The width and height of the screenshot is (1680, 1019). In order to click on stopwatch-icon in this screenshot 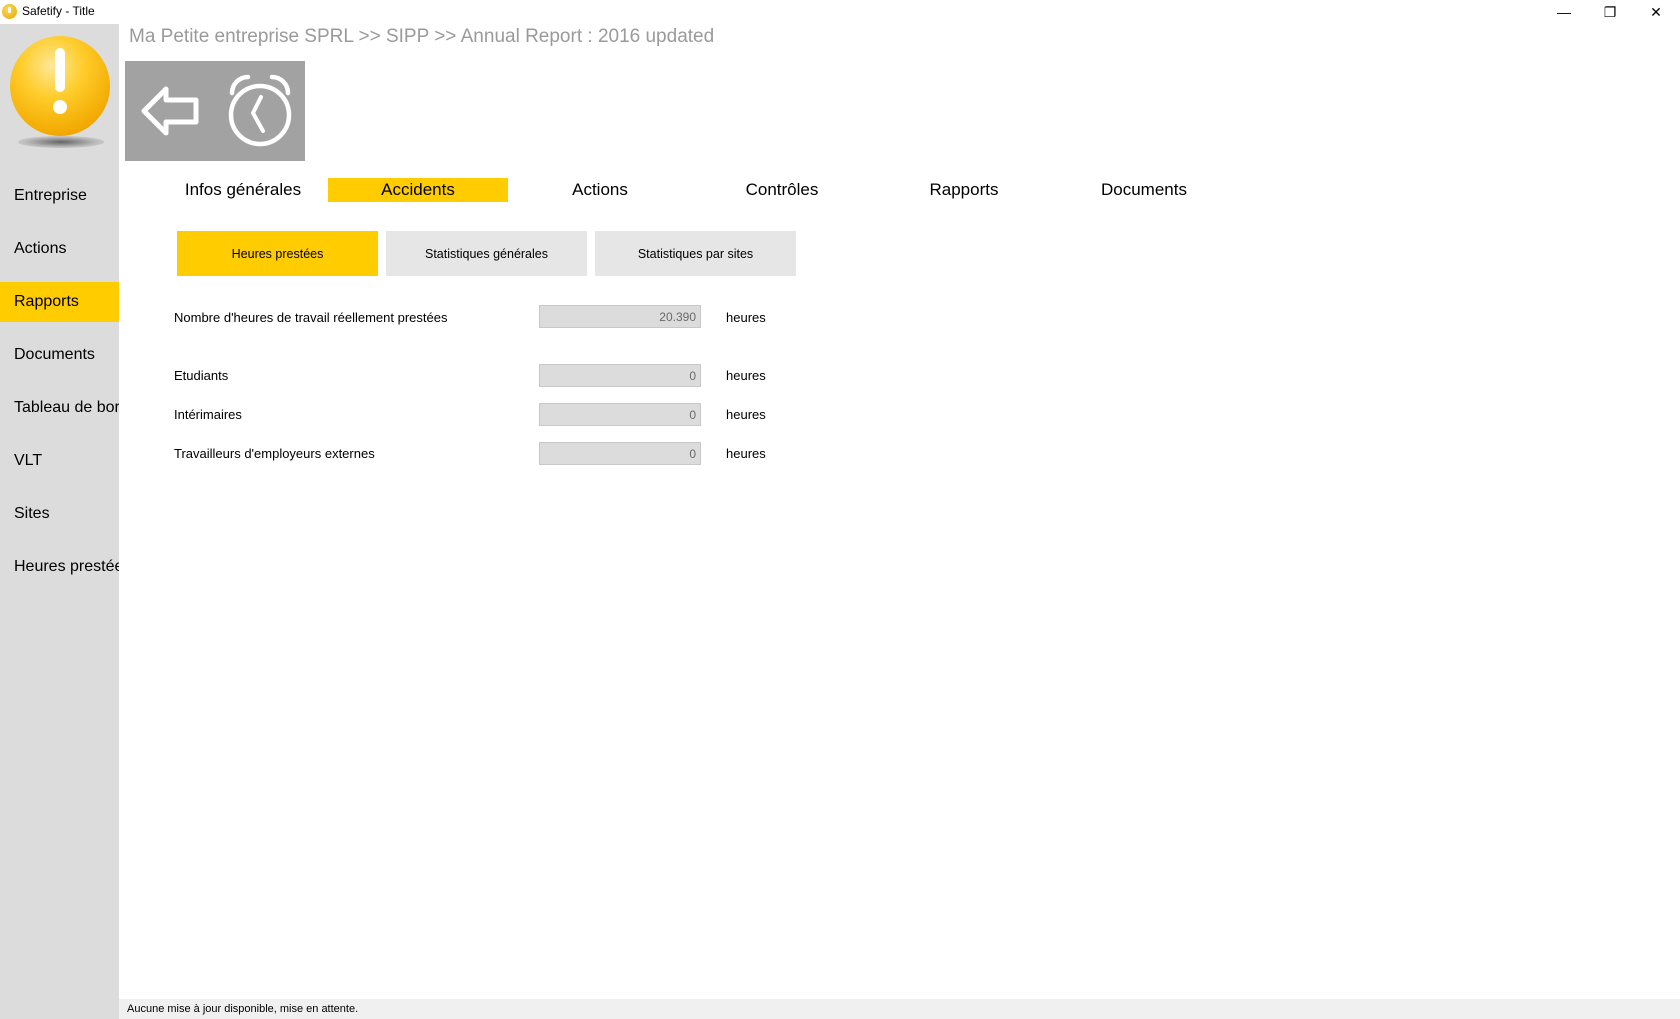, I will do `click(260, 110)`.